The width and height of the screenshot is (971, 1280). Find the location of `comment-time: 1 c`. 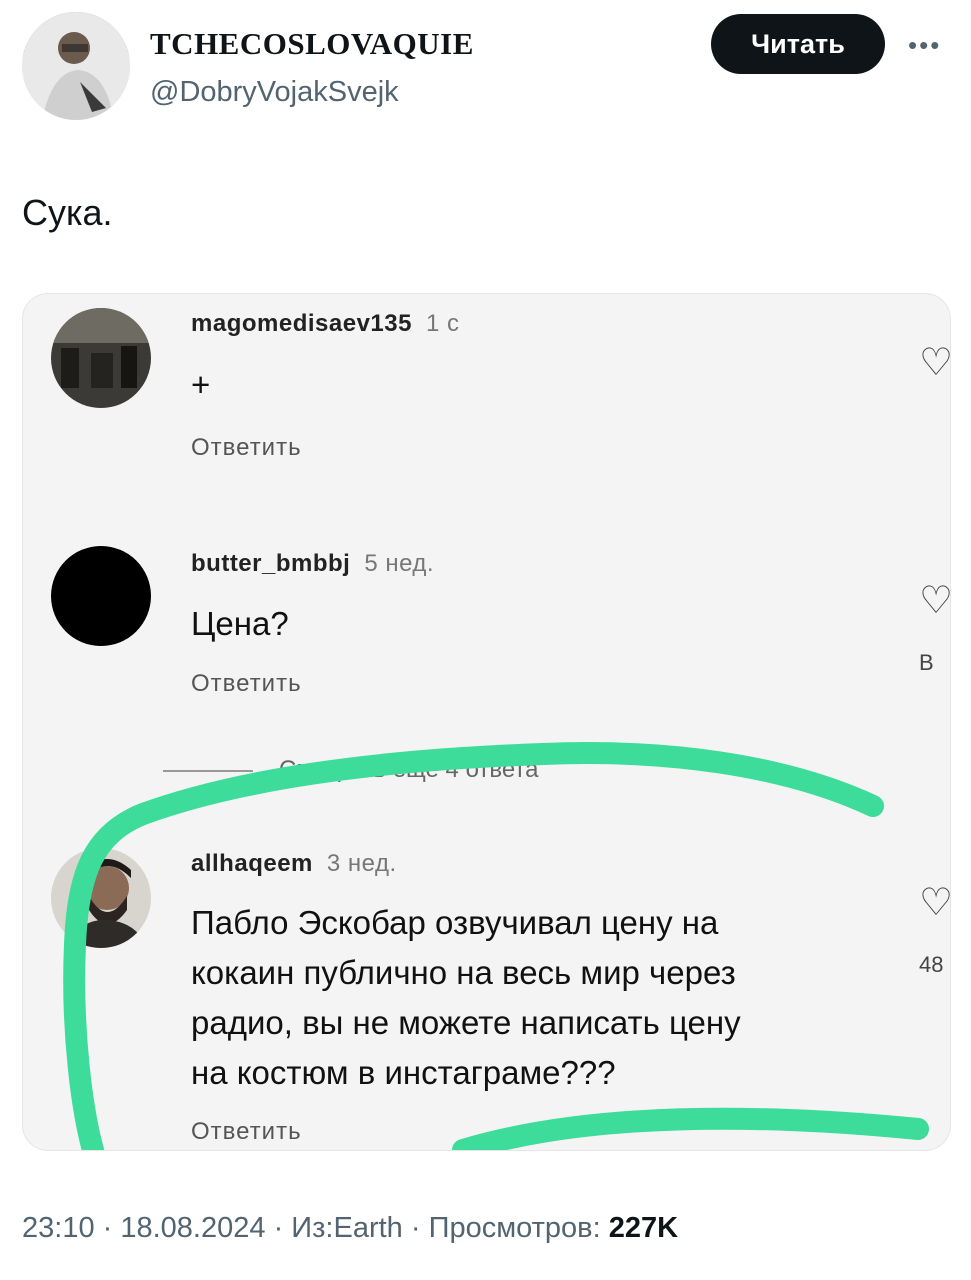

comment-time: 1 c is located at coordinates (442, 323).